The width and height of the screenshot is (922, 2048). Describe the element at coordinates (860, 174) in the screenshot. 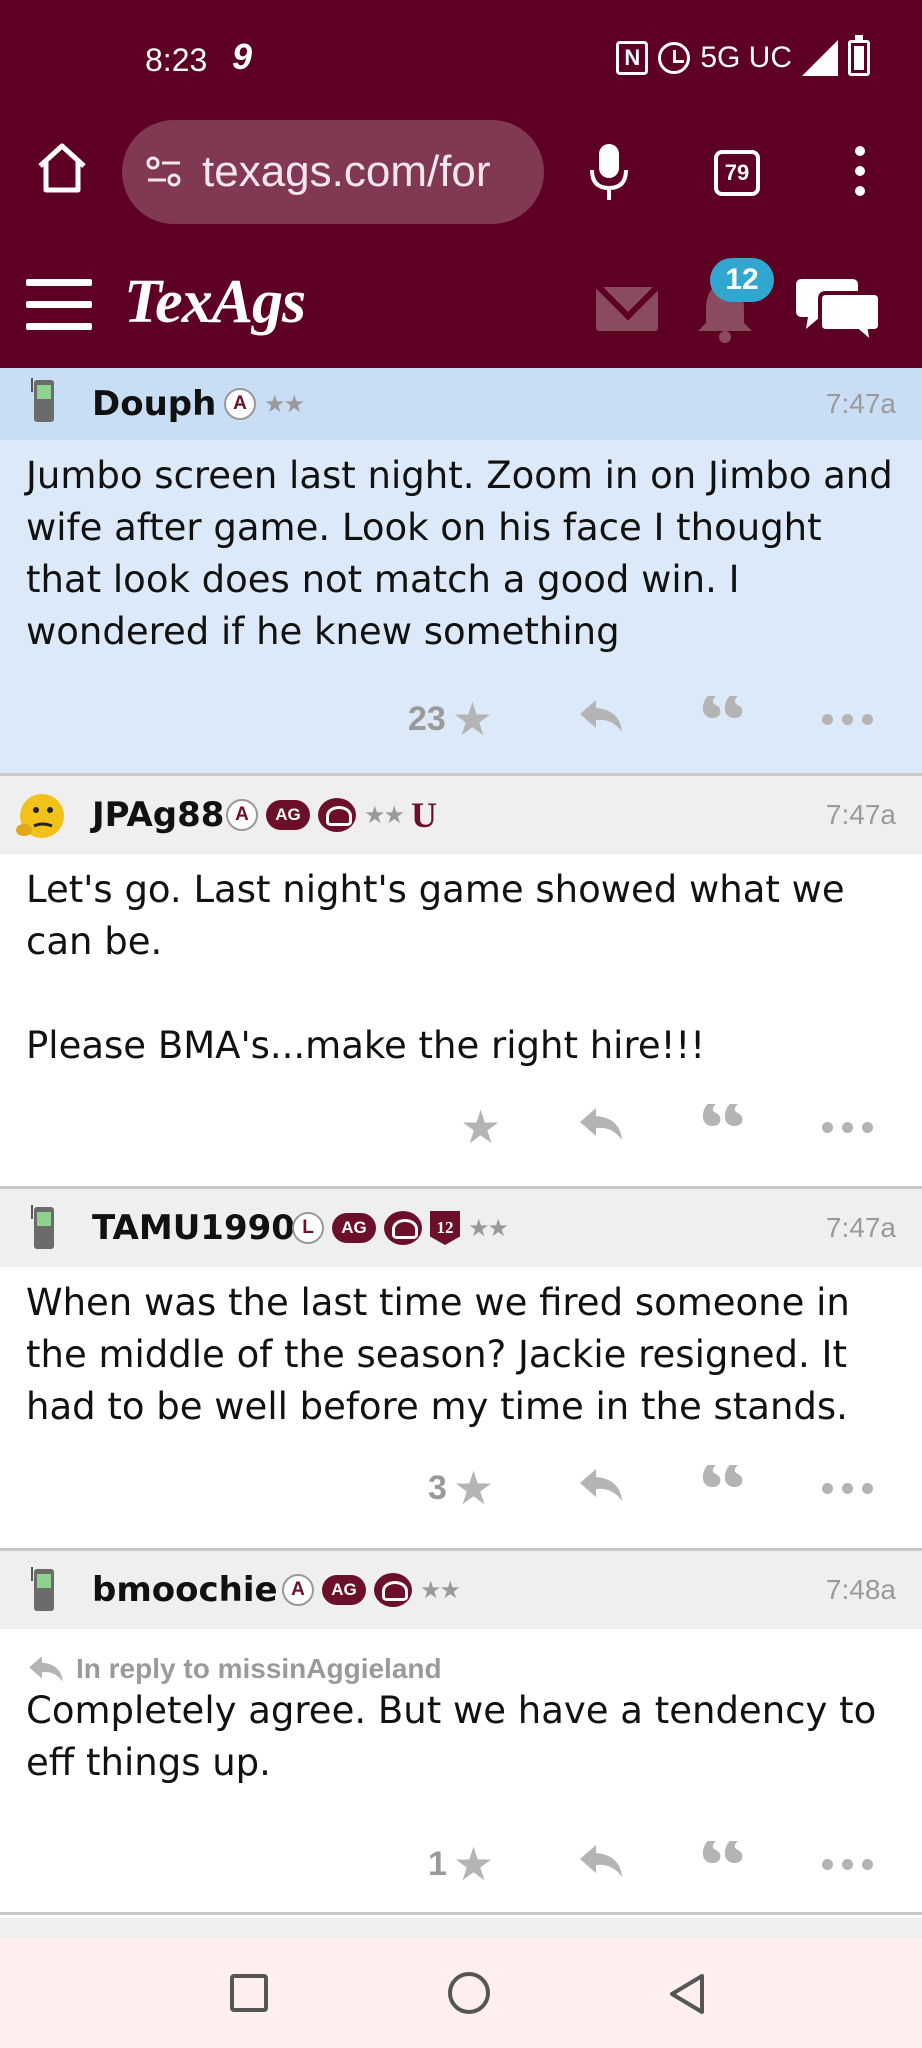

I see `menu-icon` at that location.